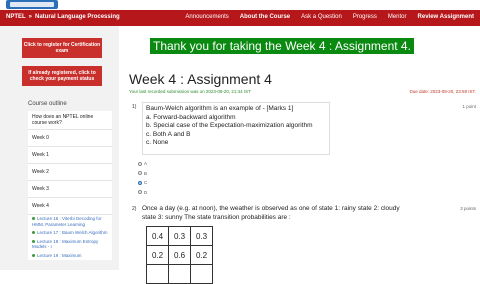 Image resolution: width=480 pixels, height=284 pixels. Describe the element at coordinates (265, 17) in the screenshot. I see `nav-about-course: About the Course` at that location.